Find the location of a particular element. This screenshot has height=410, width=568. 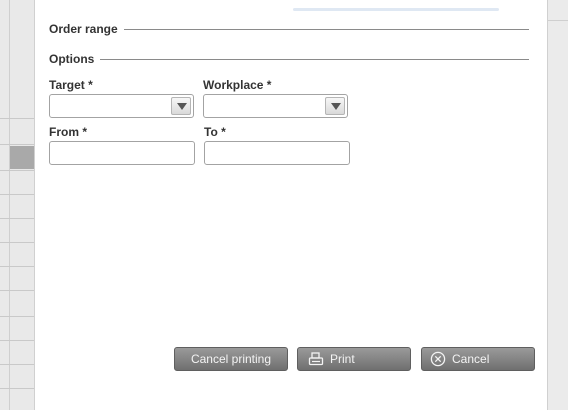

background-grid-right is located at coordinates (558, 205).